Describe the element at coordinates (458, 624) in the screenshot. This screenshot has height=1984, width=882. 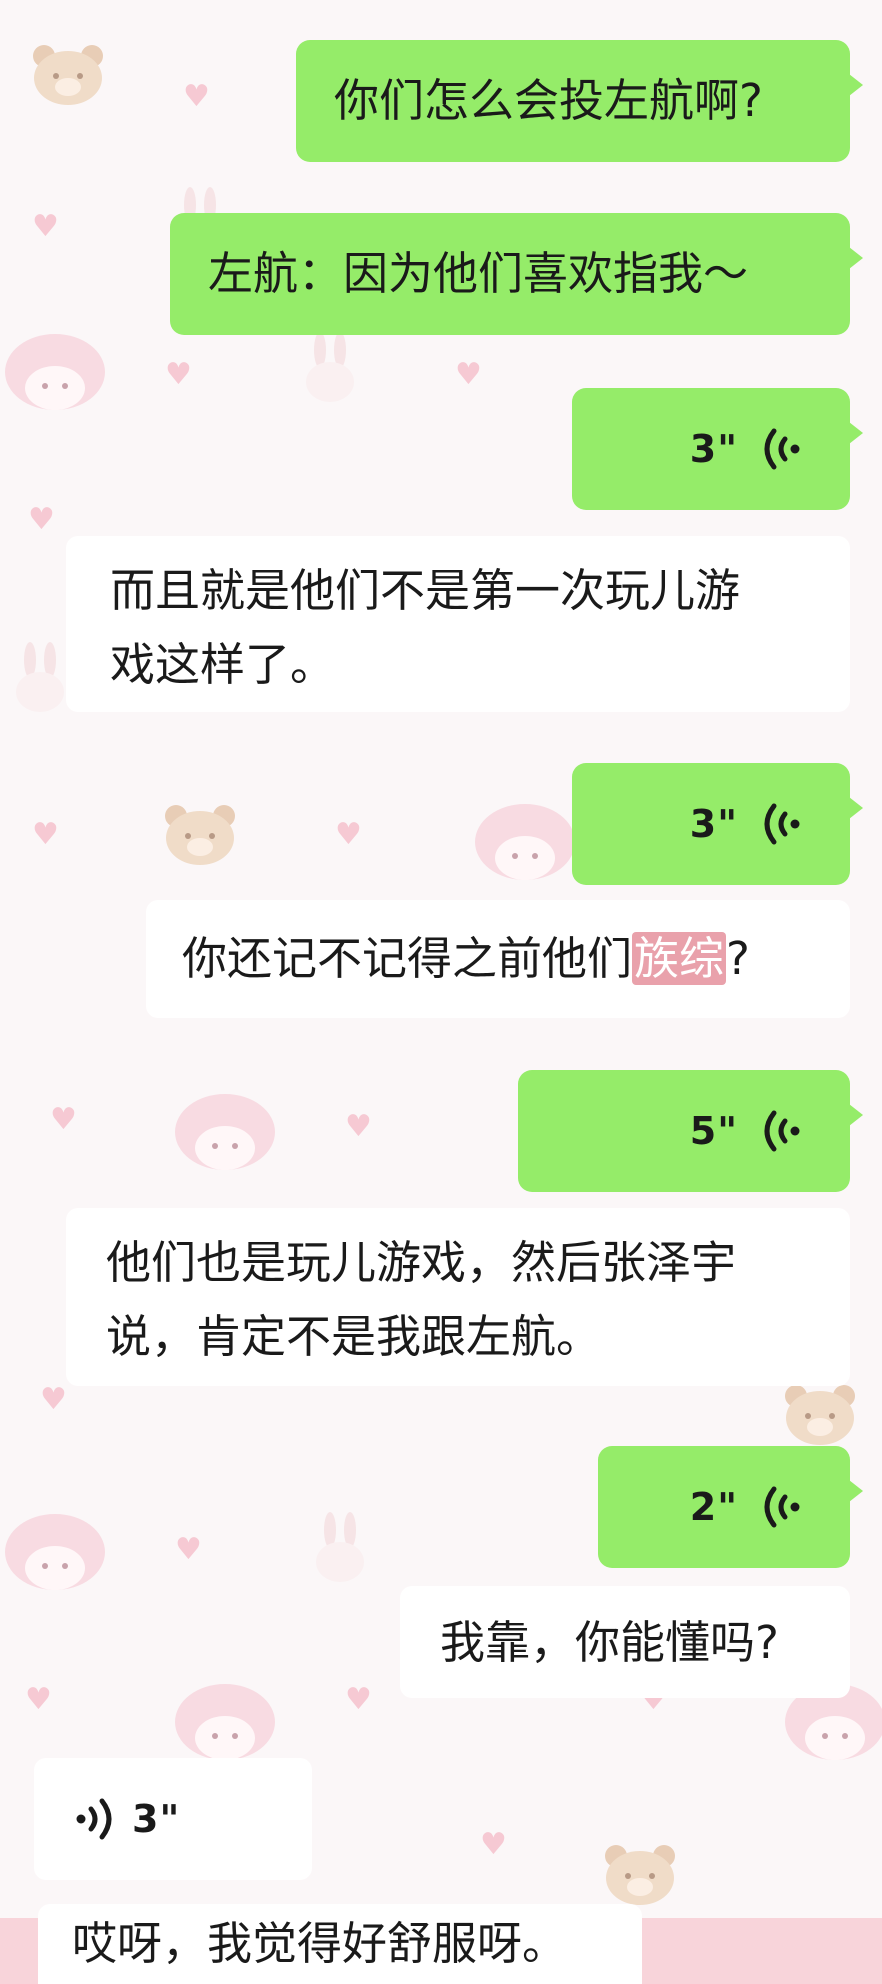
I see `incoming-text-message: 而且就是他们不是第一次玩儿游 戏这样了。` at that location.